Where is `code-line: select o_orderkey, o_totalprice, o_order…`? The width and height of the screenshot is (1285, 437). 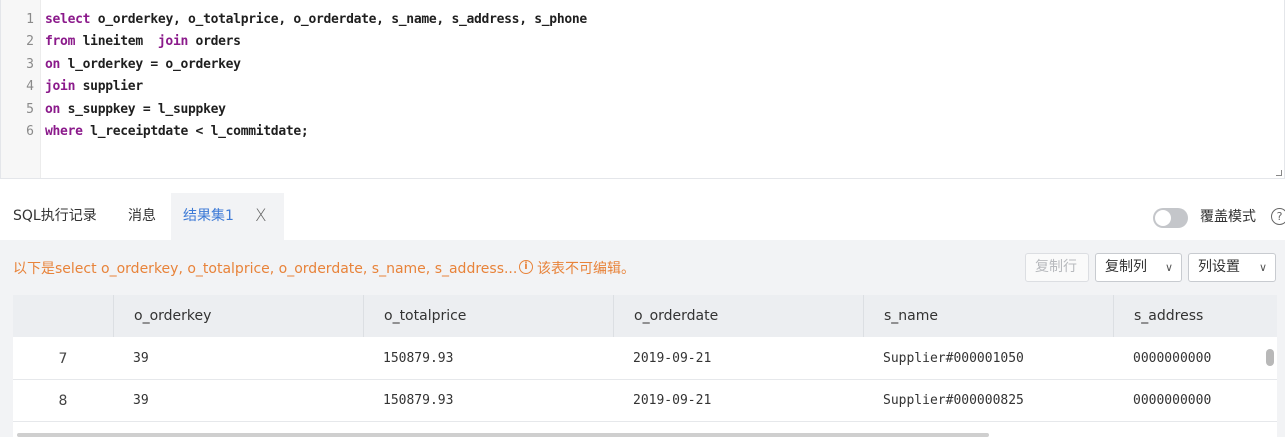
code-line: select o_orderkey, o_totalprice, o_order… is located at coordinates (316, 19).